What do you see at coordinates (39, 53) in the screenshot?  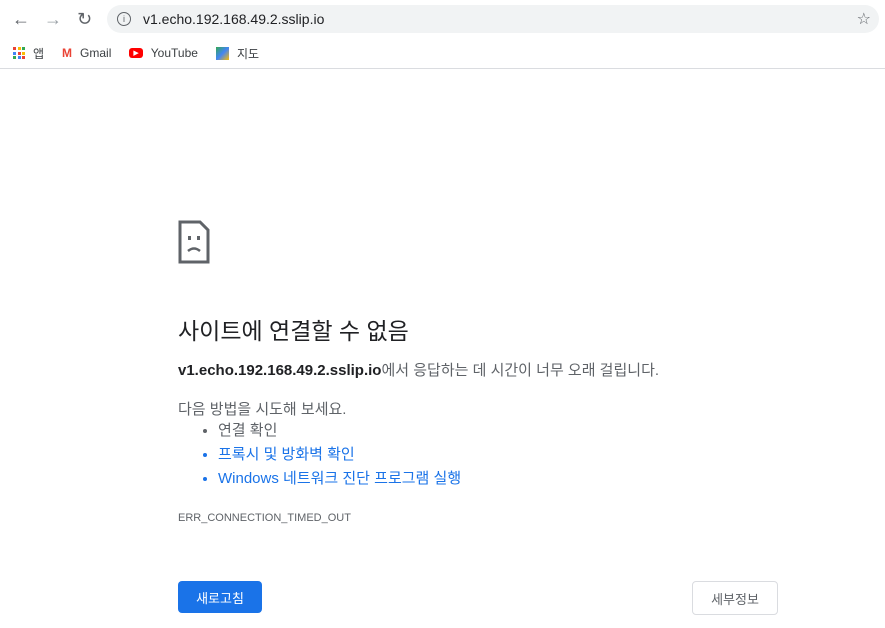 I see `bookmark-label: 앱` at bounding box center [39, 53].